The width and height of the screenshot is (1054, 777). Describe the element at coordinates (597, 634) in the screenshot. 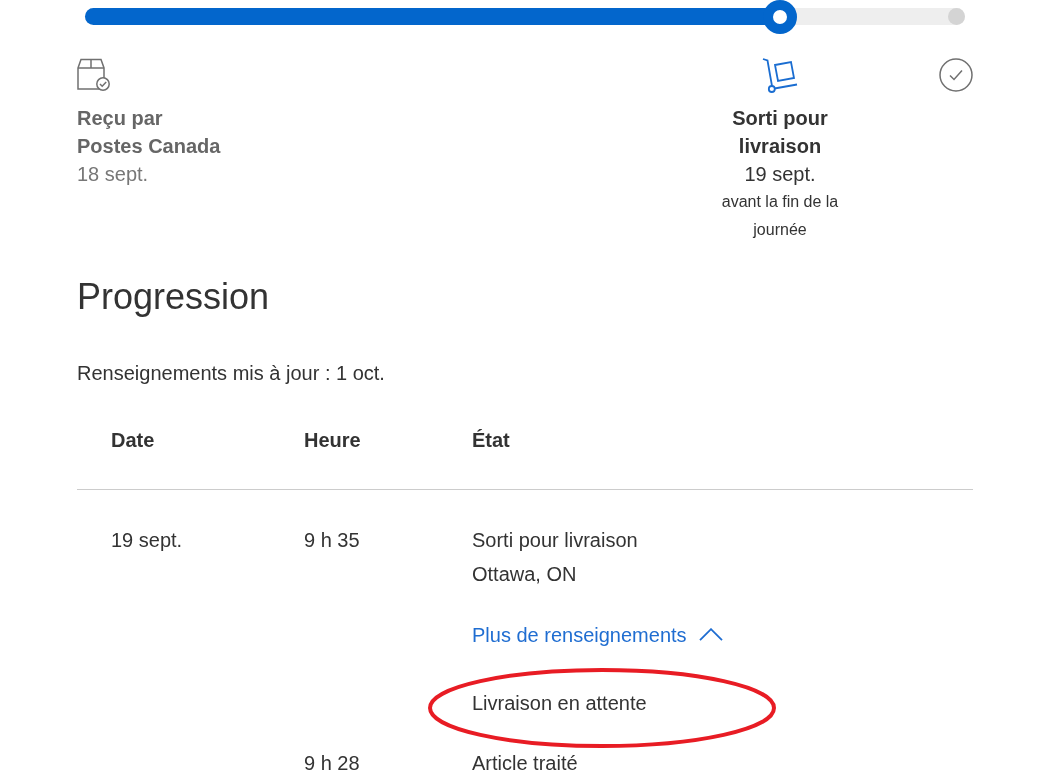

I see `more-info-link: Plus de renseignements` at that location.